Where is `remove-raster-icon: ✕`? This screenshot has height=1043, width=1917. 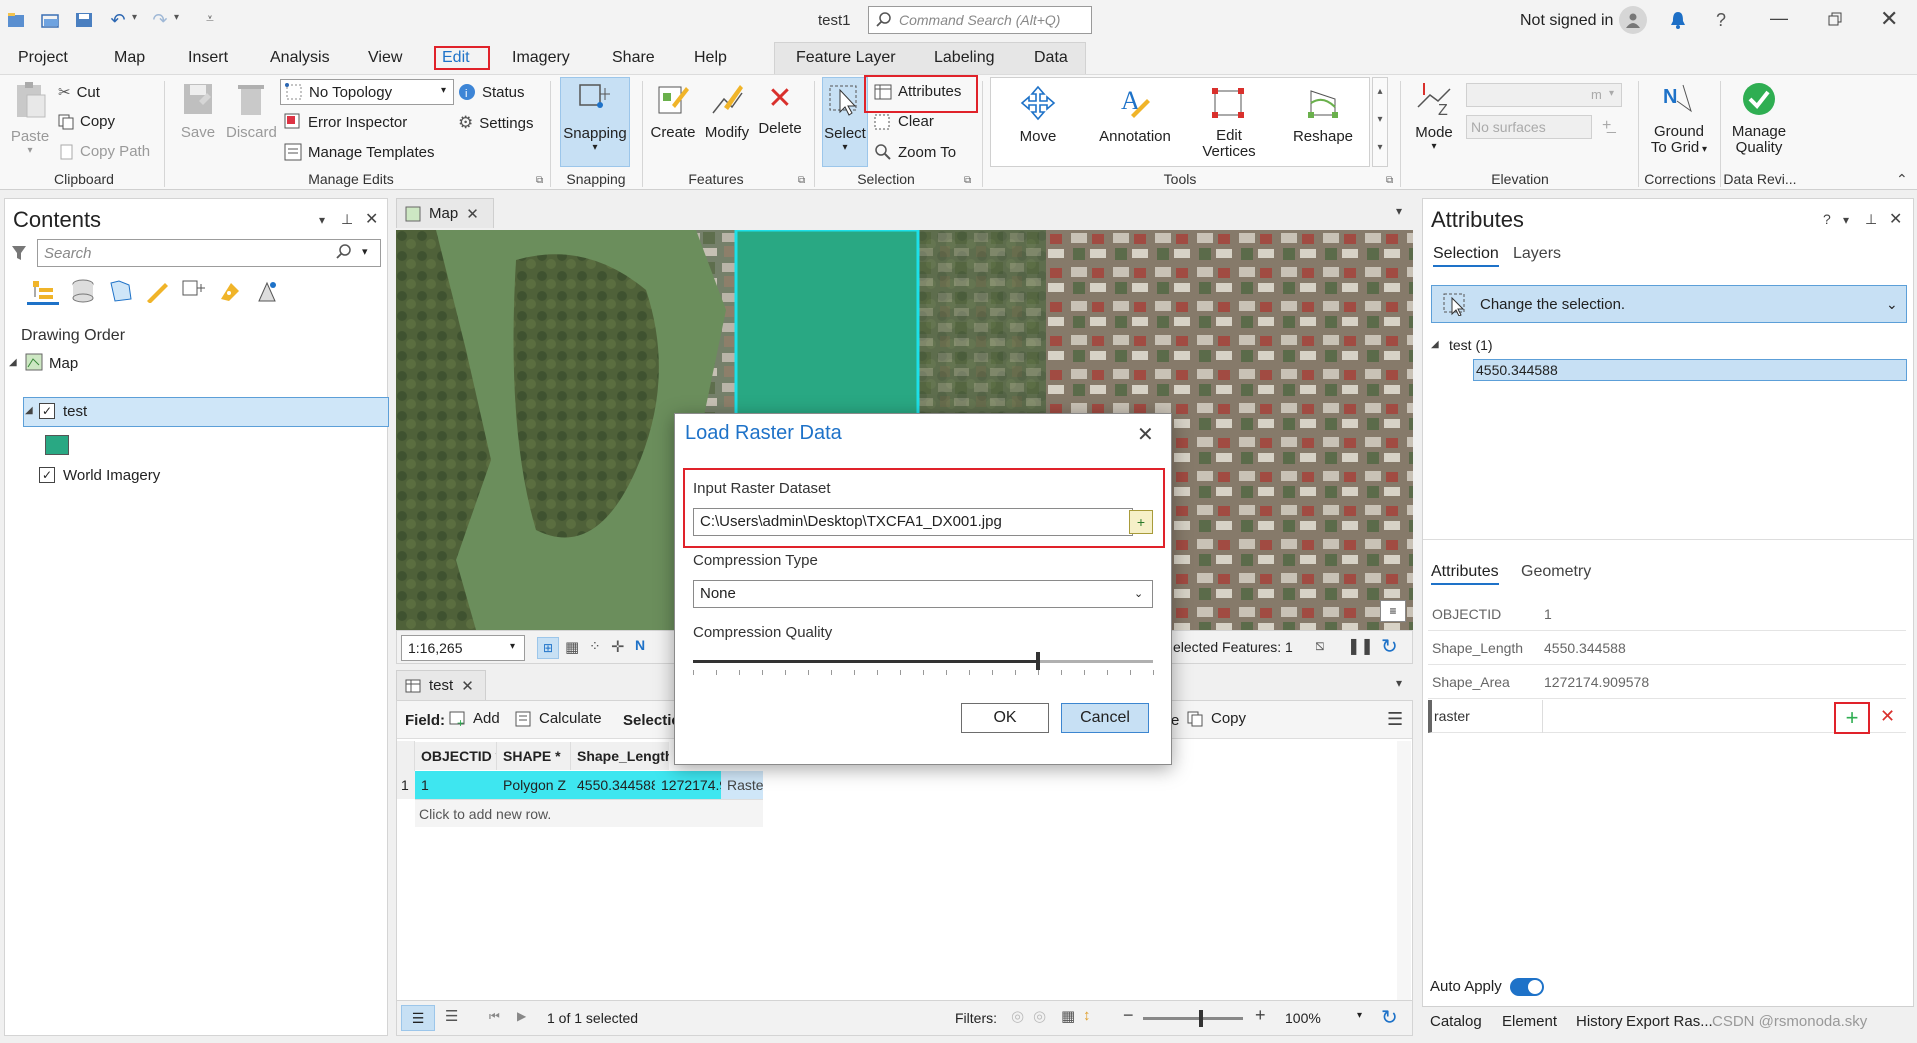
remove-raster-icon: ✕ is located at coordinates (1887, 716).